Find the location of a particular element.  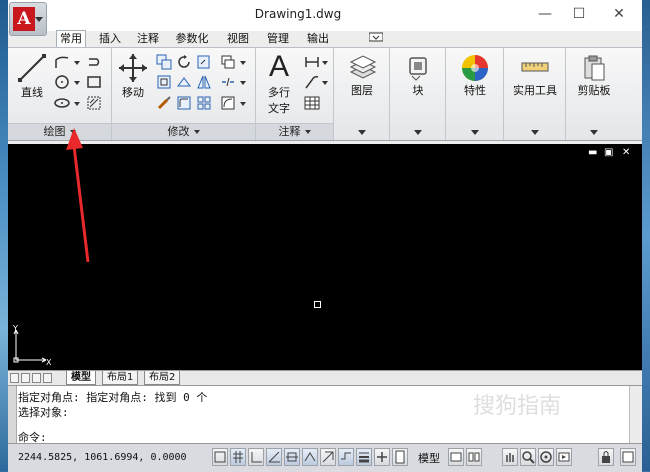

dimension-button is located at coordinates (312, 62).